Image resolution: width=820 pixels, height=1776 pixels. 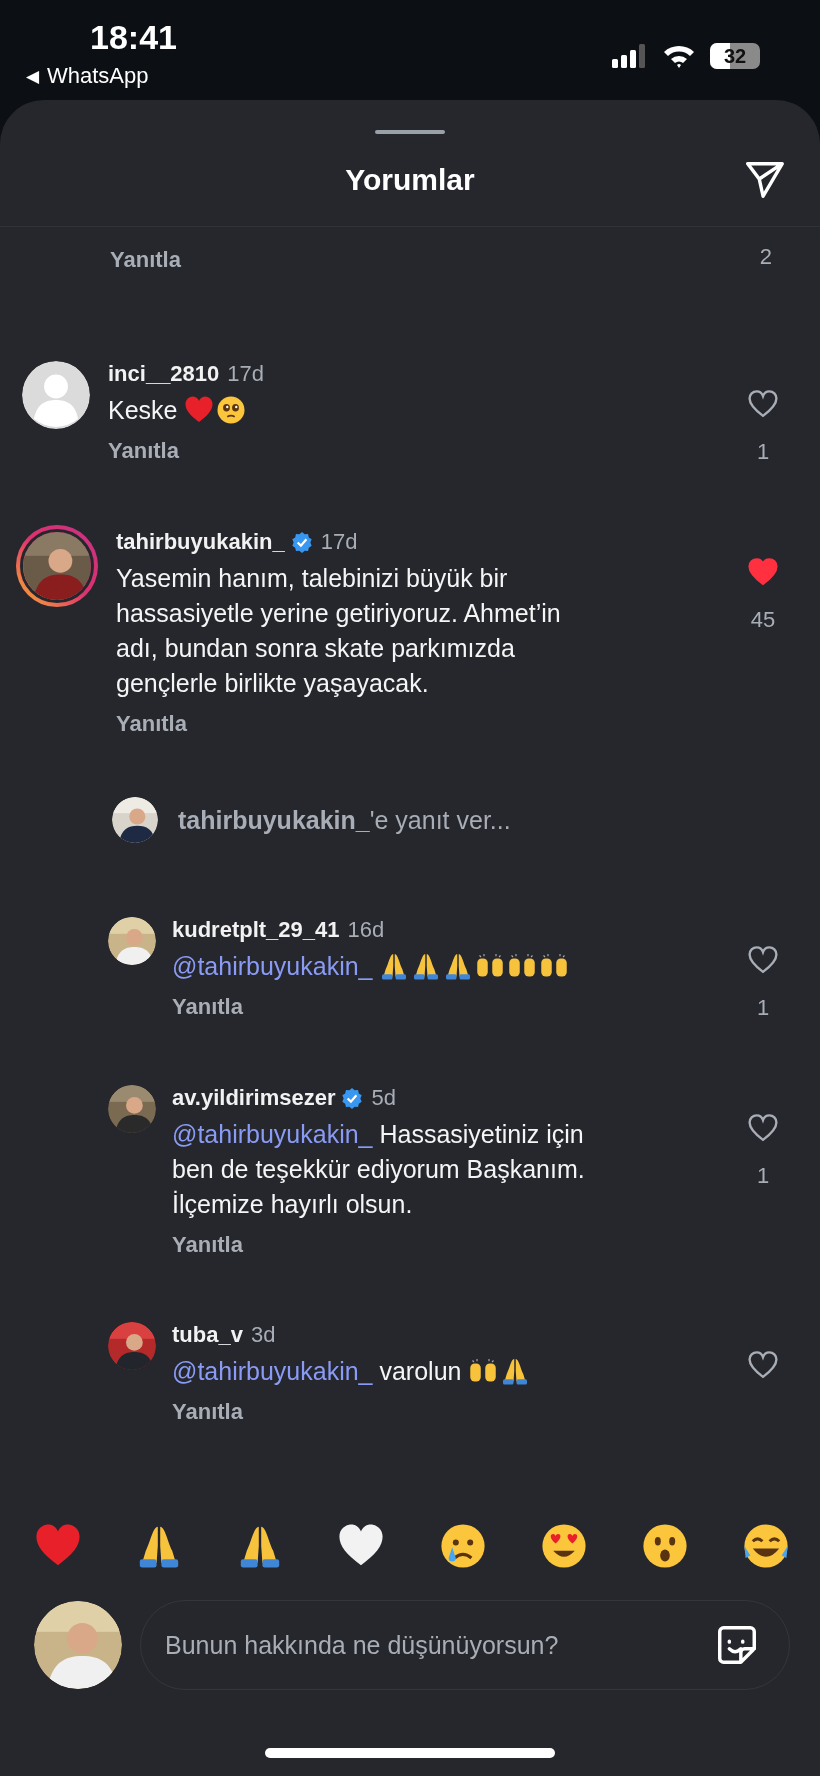 What do you see at coordinates (462, 1546) in the screenshot?
I see `crying-face-icon` at bounding box center [462, 1546].